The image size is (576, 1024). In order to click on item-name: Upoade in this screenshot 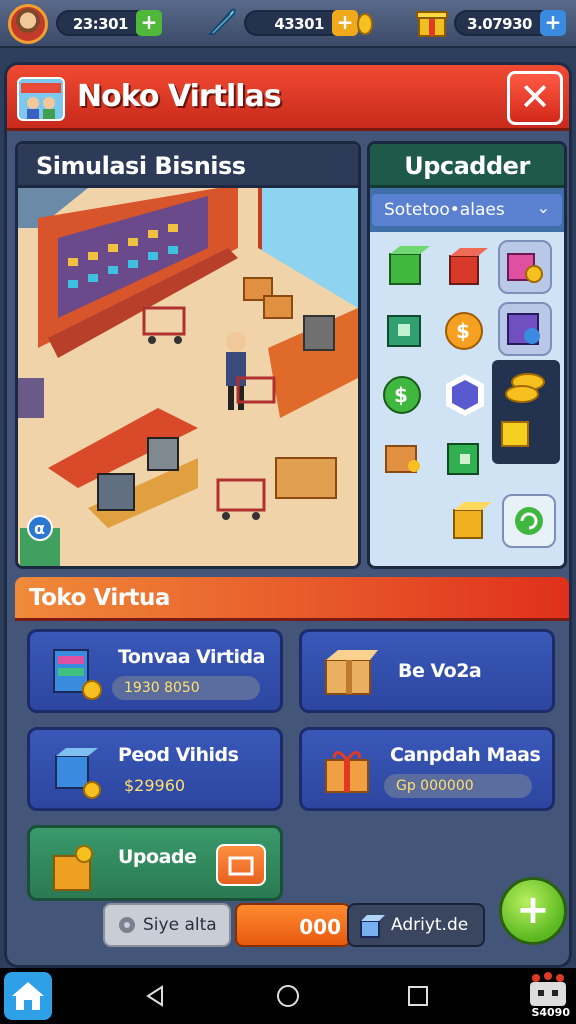, I will do `click(157, 857)`.